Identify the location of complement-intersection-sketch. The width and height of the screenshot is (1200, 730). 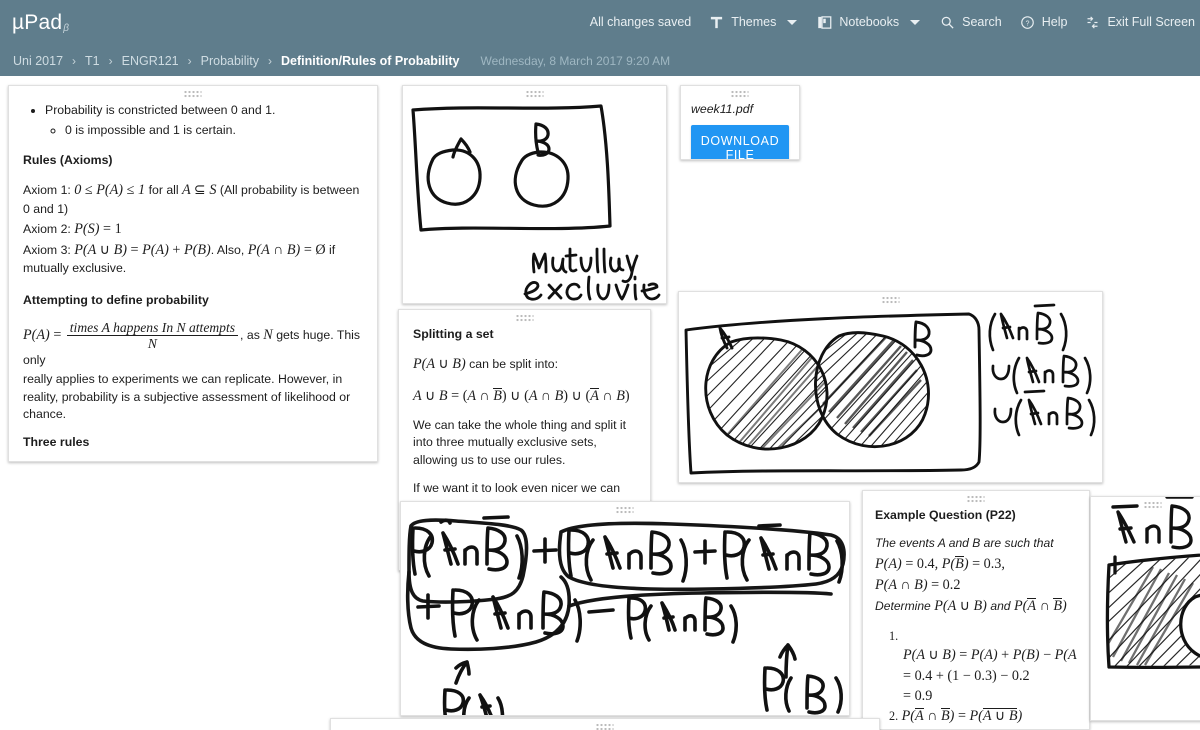
(1152, 583).